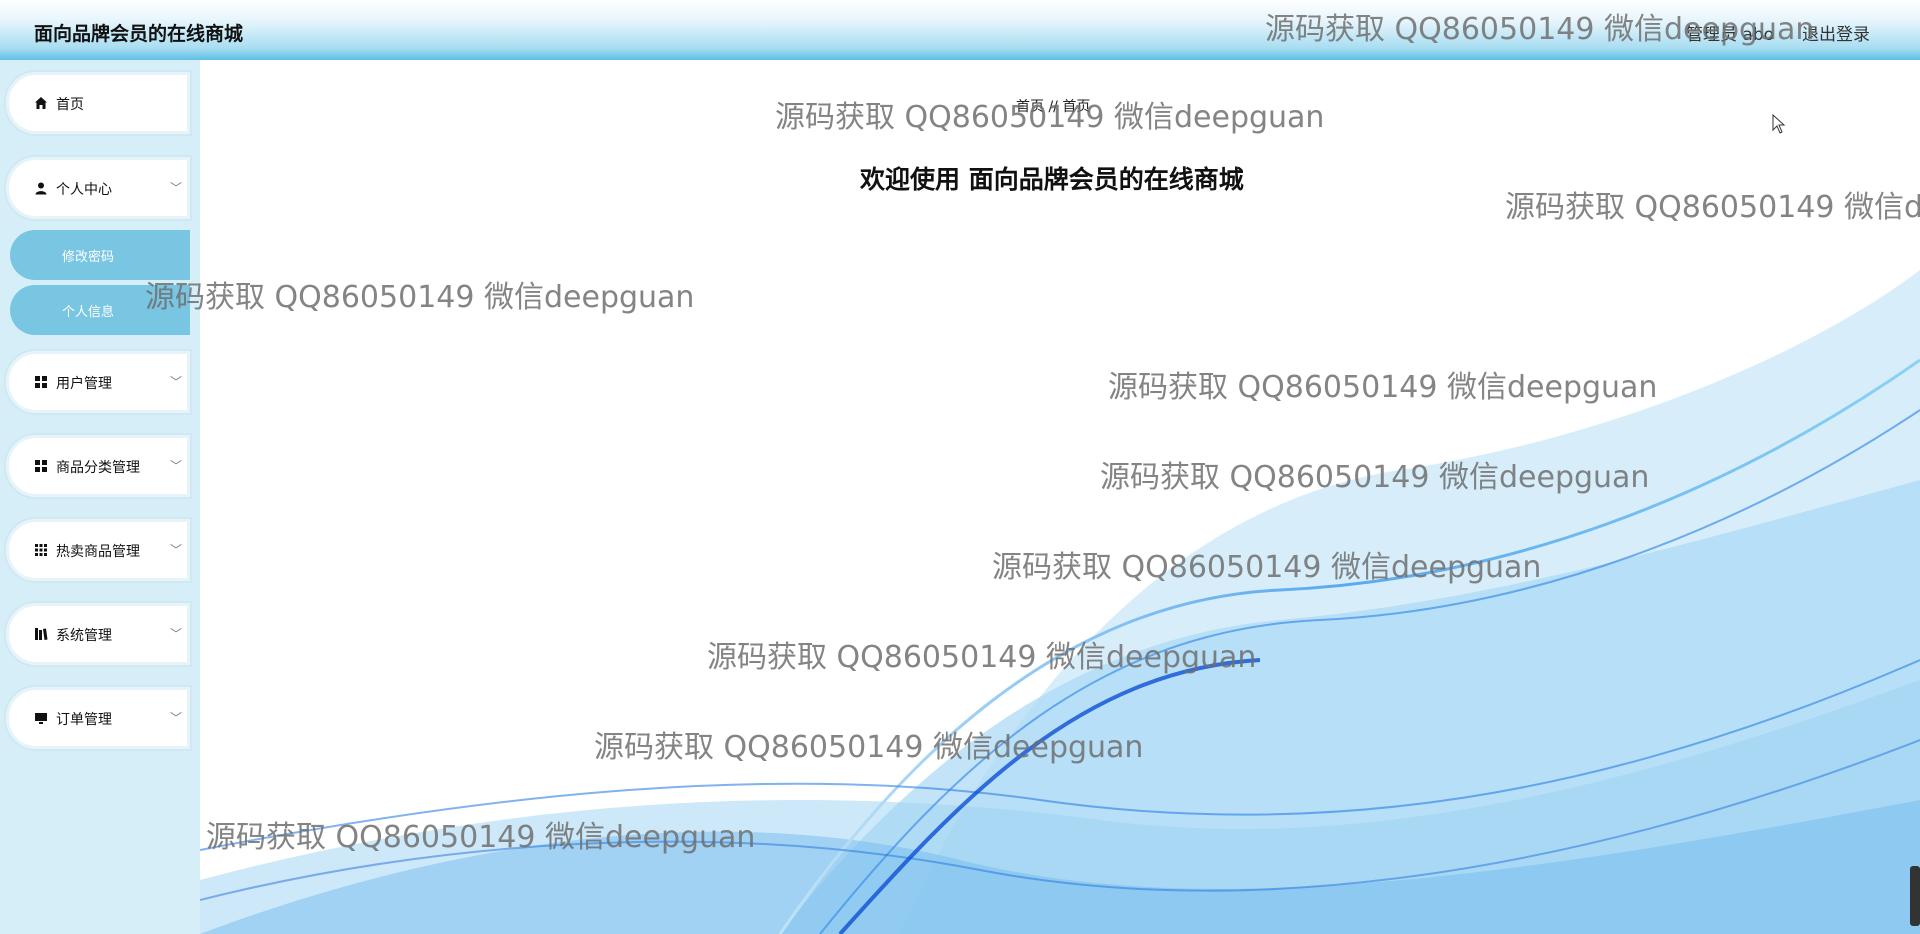 This screenshot has width=1920, height=934. I want to click on books-icon, so click(41, 634).